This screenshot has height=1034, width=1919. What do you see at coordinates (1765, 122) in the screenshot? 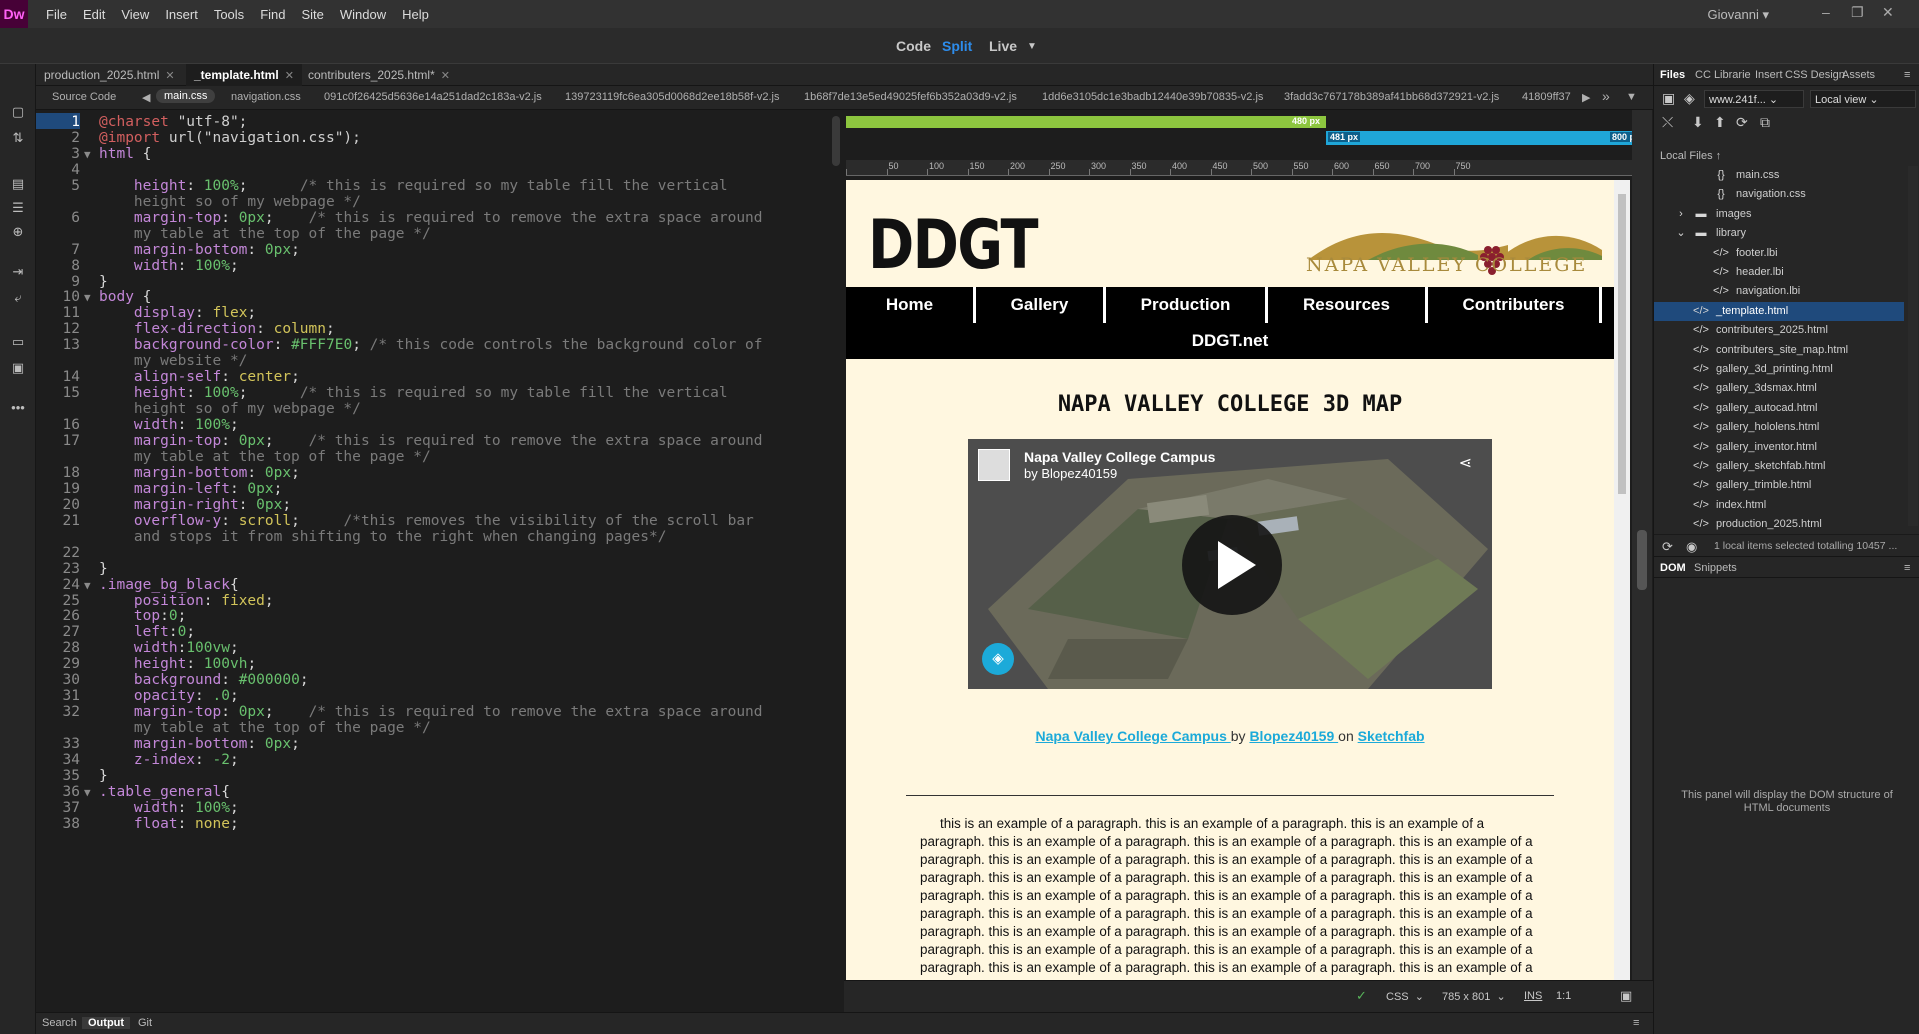
I see `expand-icon: ⧉` at bounding box center [1765, 122].